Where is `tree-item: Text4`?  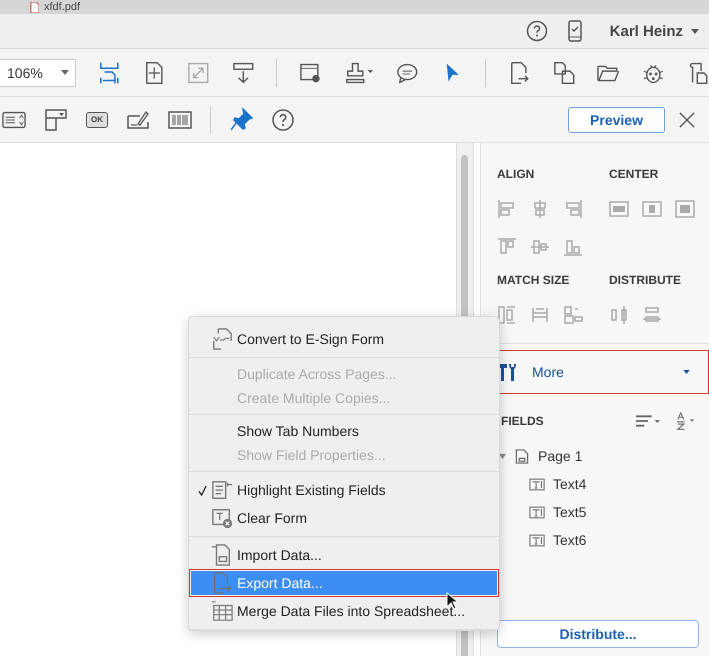 tree-item: Text4 is located at coordinates (569, 484).